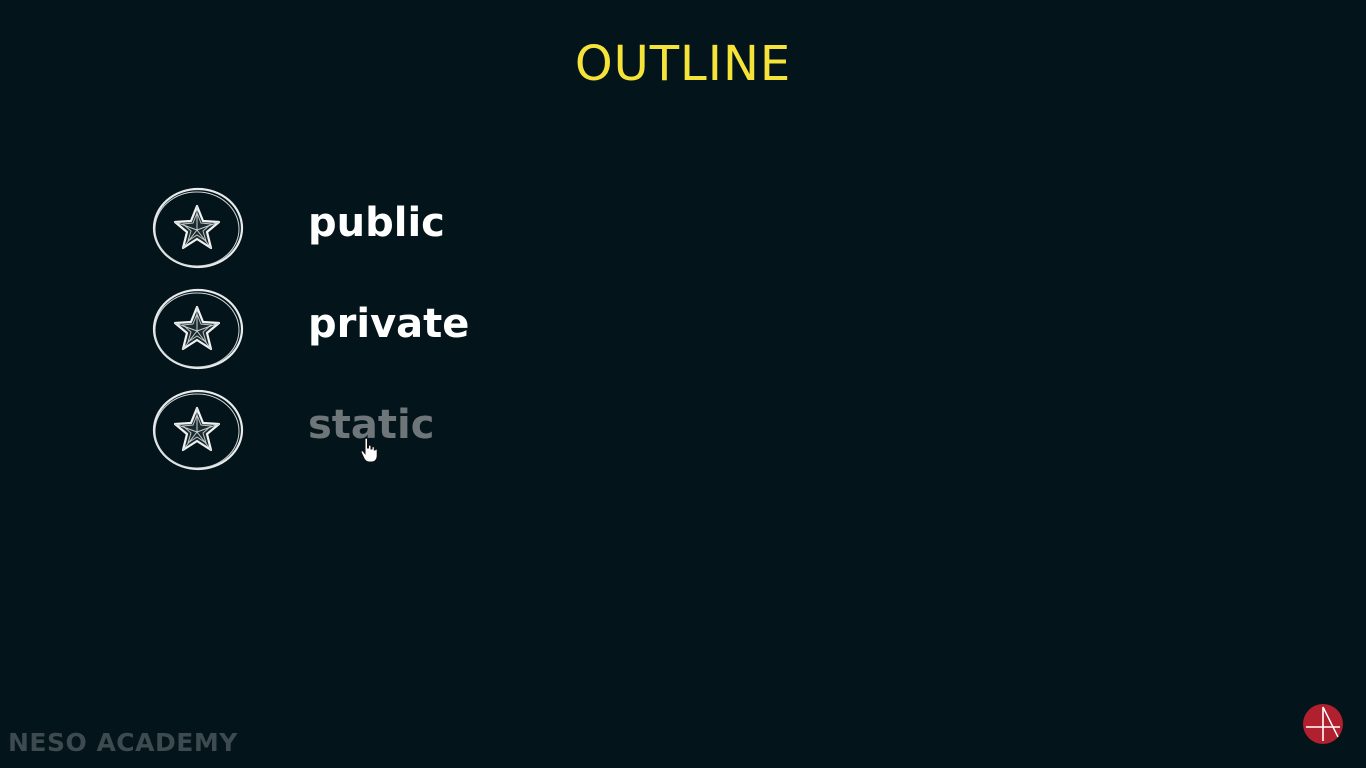 The height and width of the screenshot is (768, 1366). I want to click on outline-item-public: public, so click(297, 228).